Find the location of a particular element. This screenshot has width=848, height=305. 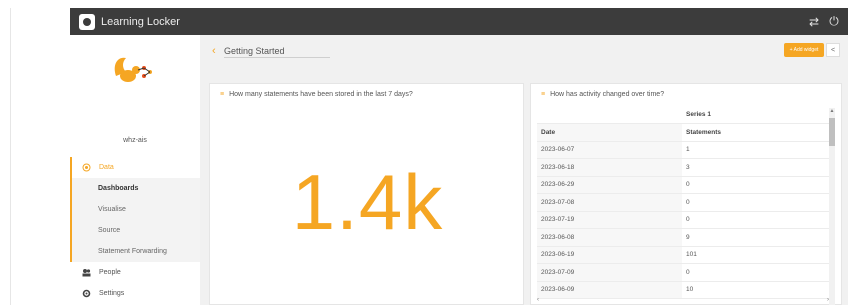

table-row: 2023-07-19 0 is located at coordinates (685, 220).